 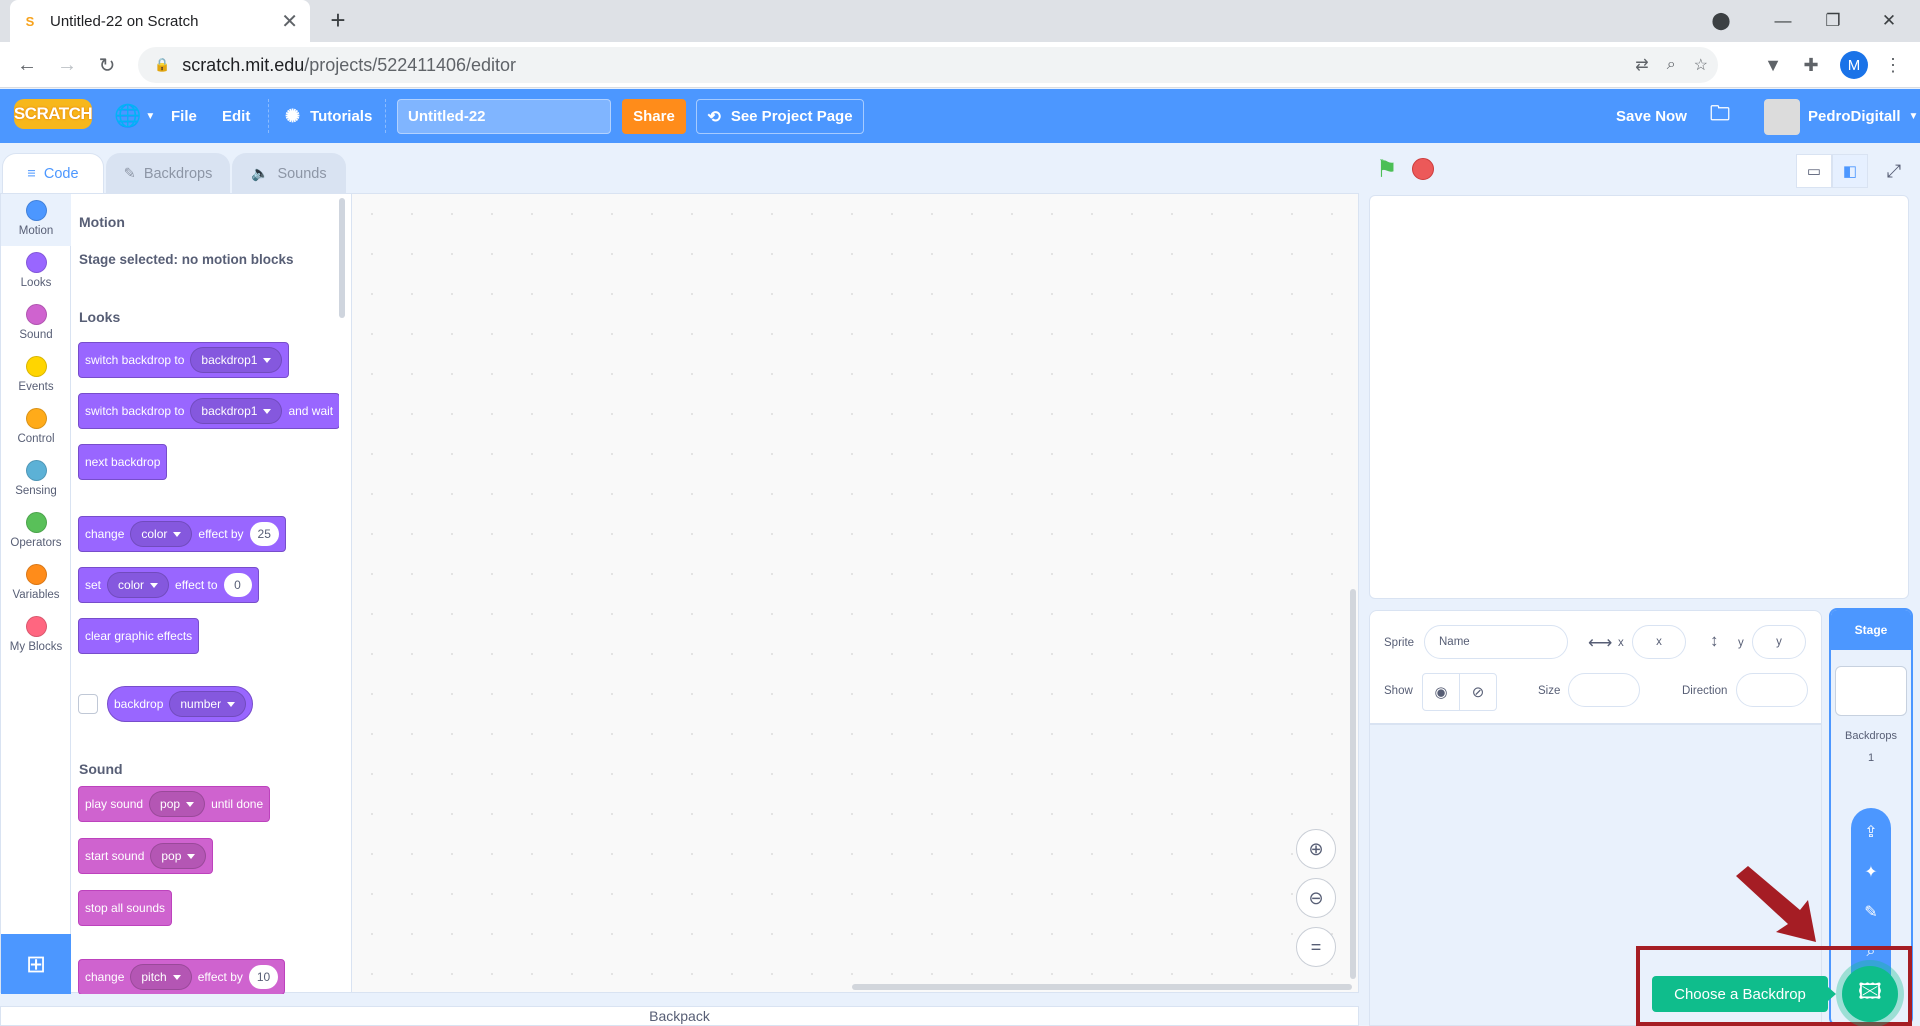 What do you see at coordinates (139, 704) in the screenshot?
I see `block-text: backdrop` at bounding box center [139, 704].